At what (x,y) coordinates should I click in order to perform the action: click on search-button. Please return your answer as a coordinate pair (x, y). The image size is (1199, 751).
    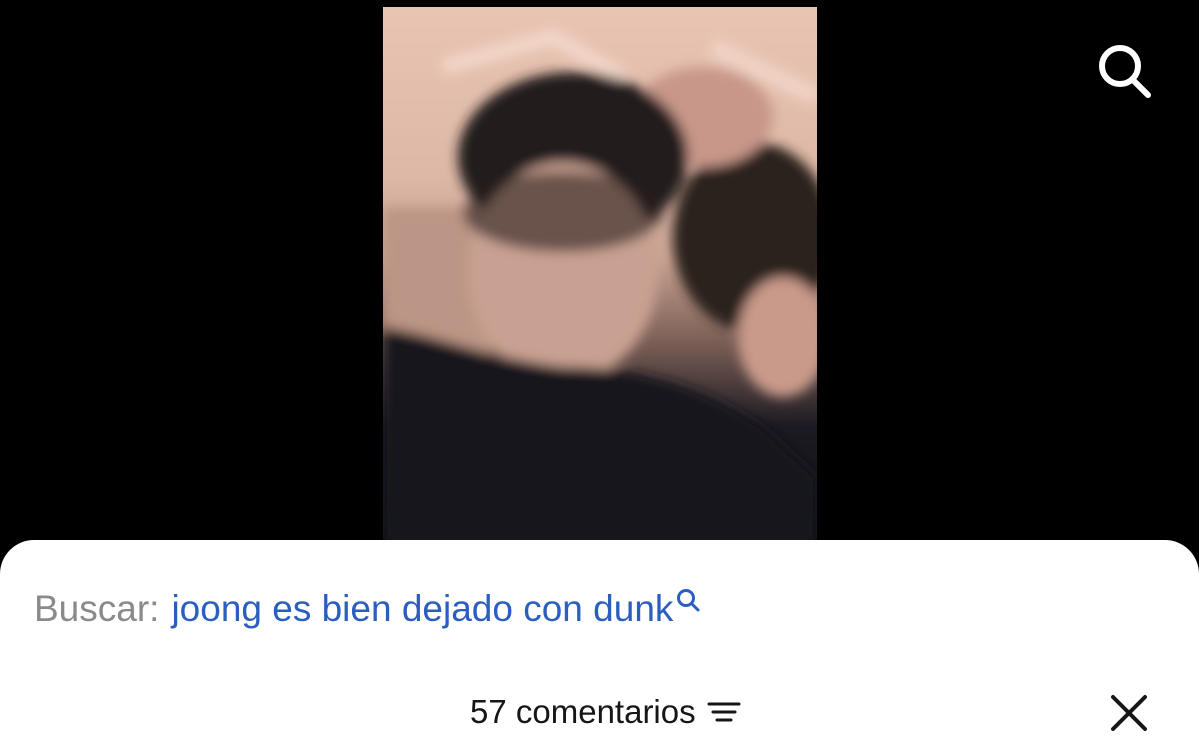
    Looking at the image, I should click on (1124, 70).